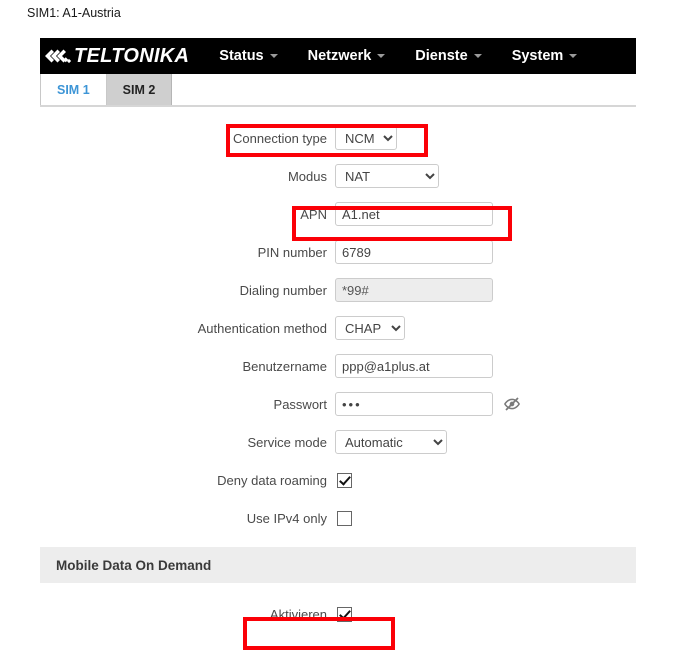 This screenshot has height=652, width=686. I want to click on pin-number-input, so click(414, 252).